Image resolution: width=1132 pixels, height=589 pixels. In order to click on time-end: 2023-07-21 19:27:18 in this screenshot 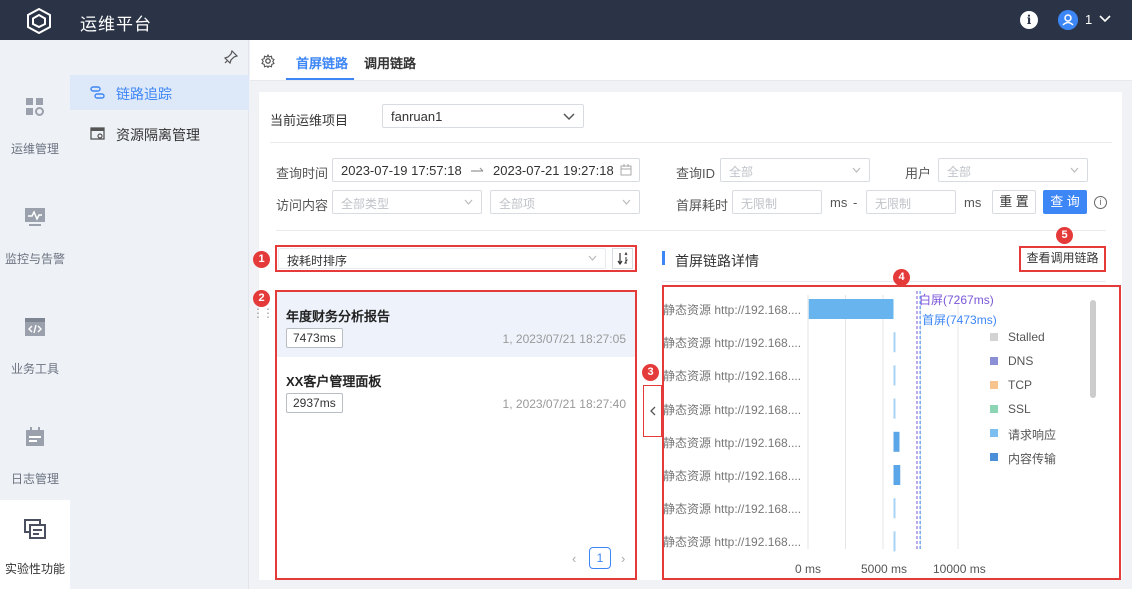, I will do `click(553, 170)`.